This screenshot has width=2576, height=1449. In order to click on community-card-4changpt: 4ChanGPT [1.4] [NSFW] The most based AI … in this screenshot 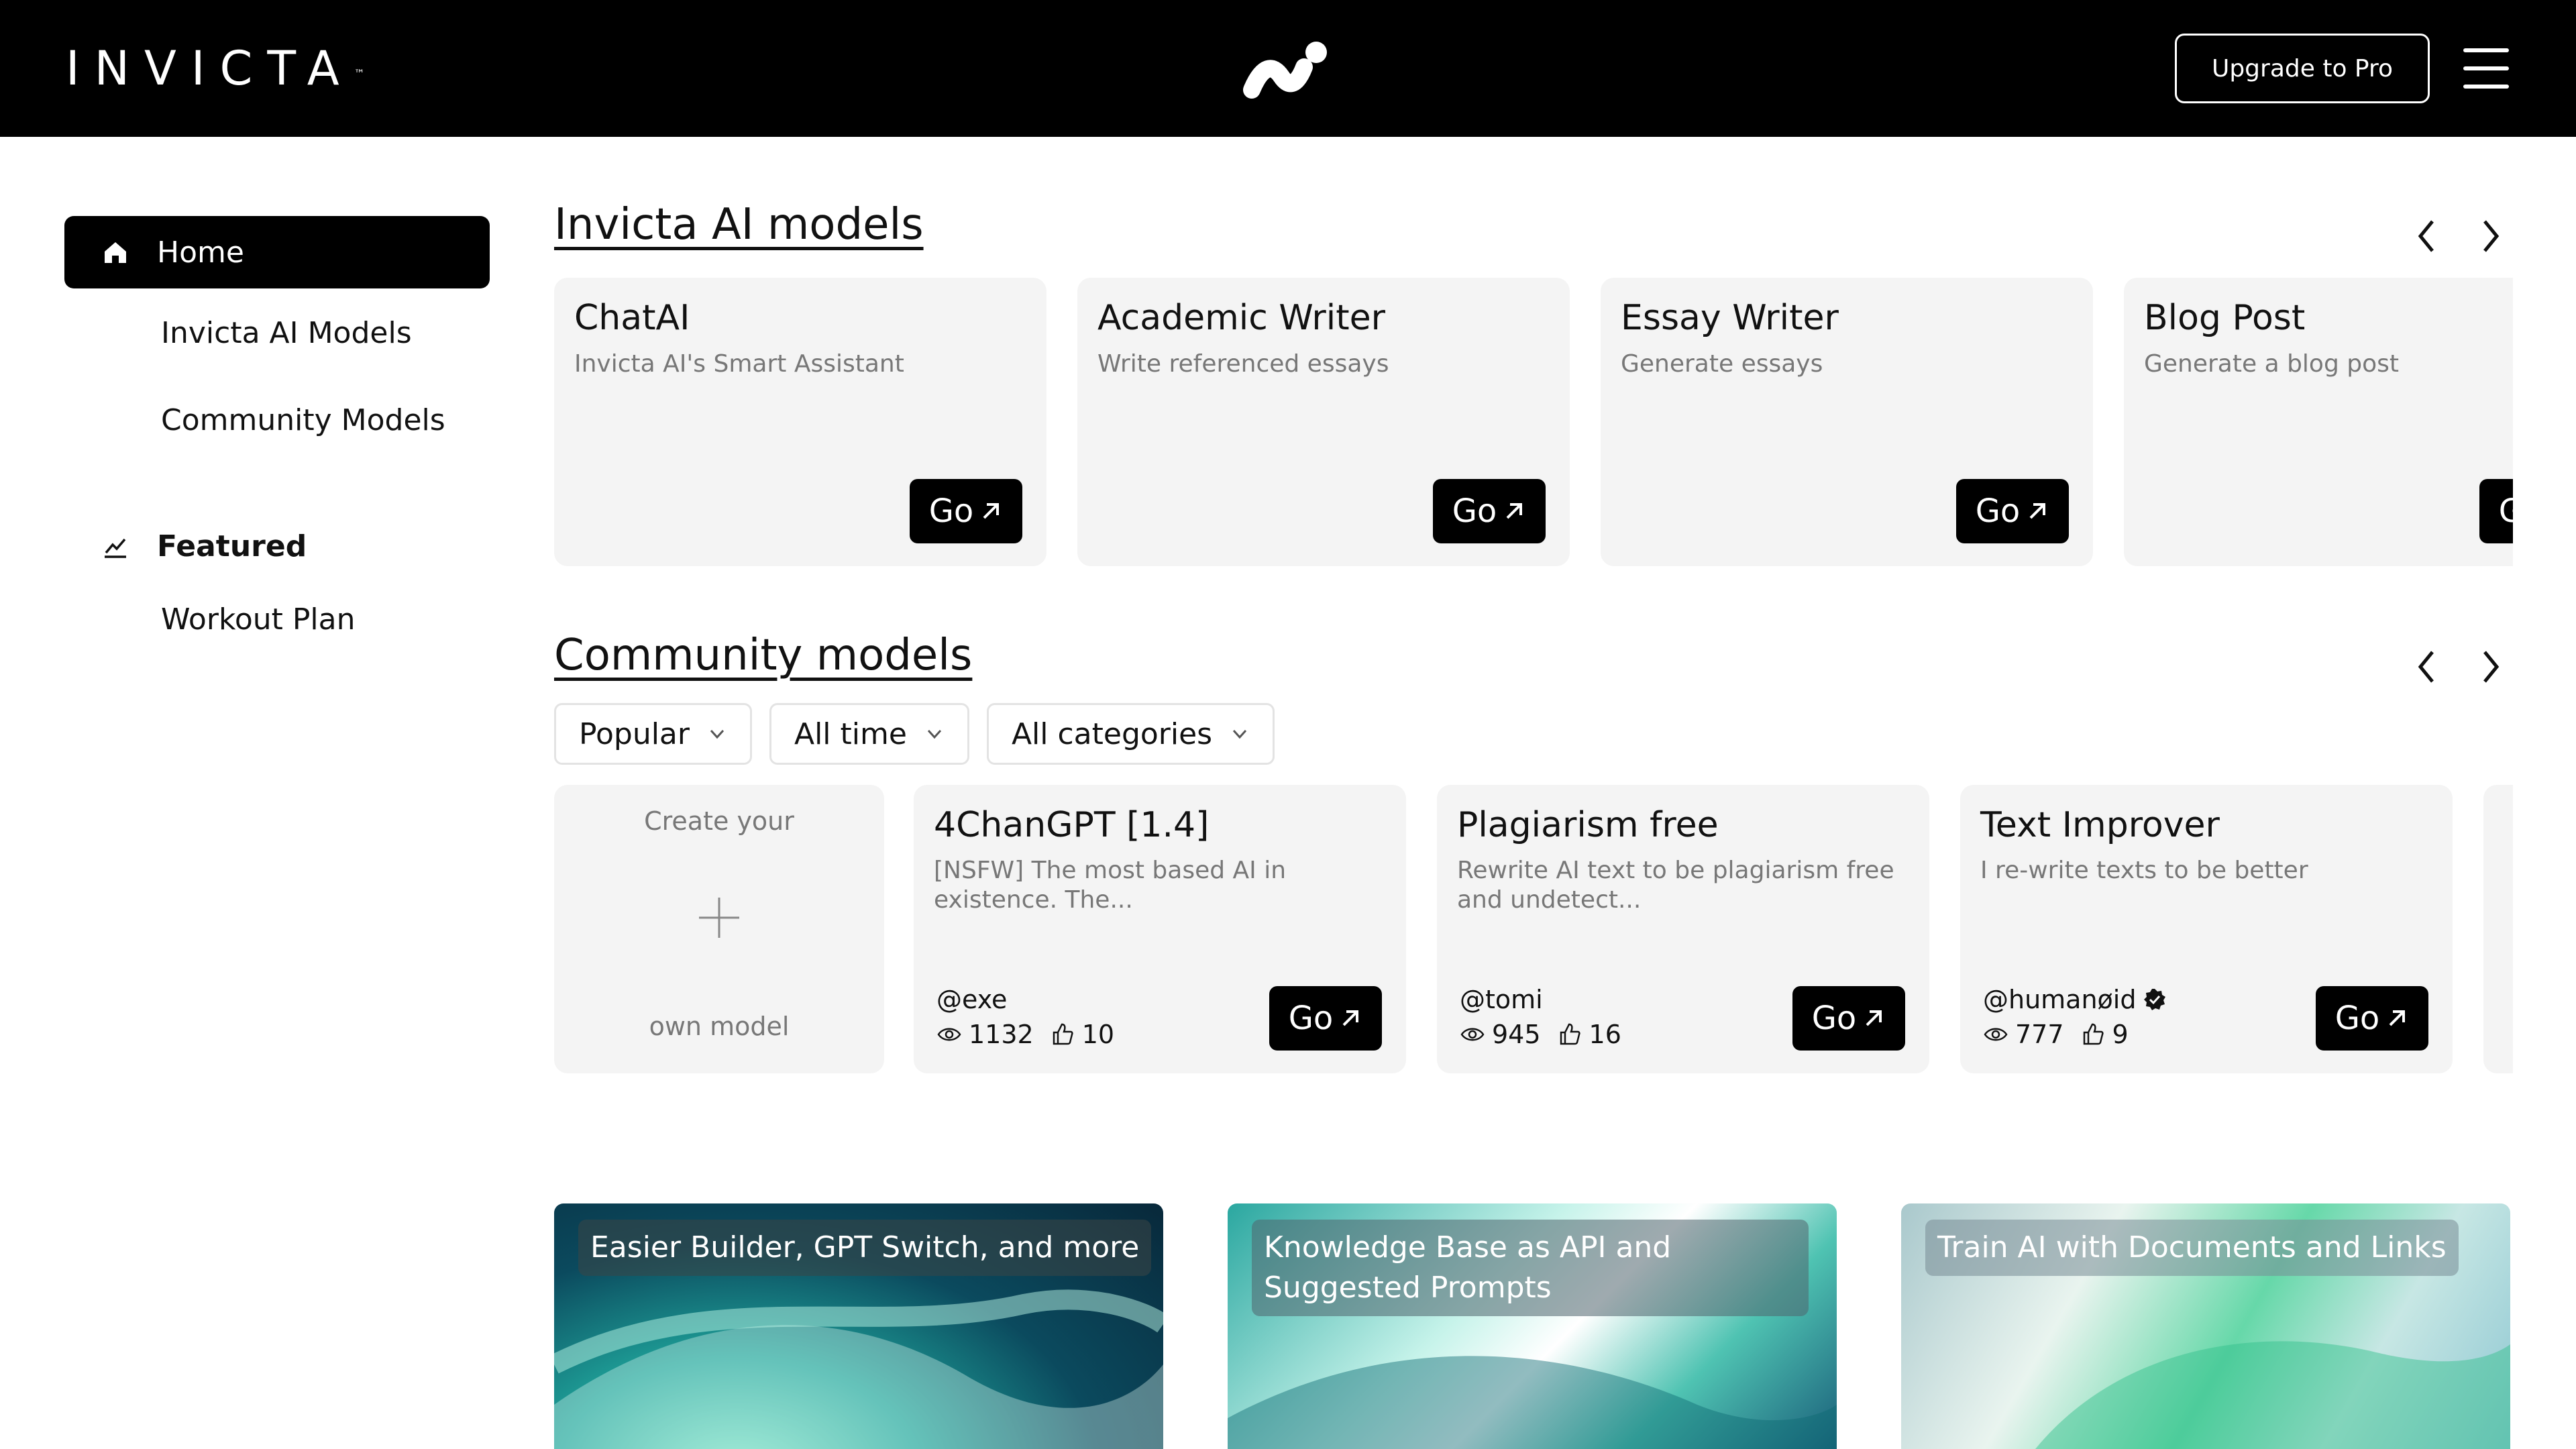, I will do `click(1160, 929)`.